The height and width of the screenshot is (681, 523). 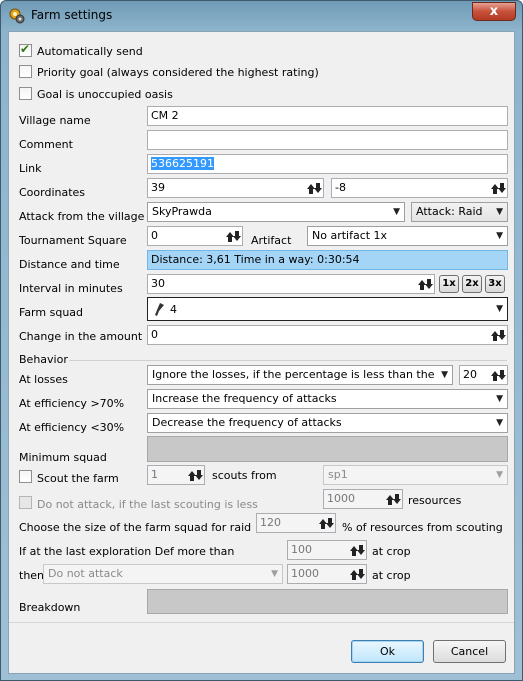 What do you see at coordinates (422, 527) in the screenshot?
I see `squad-size-unit-label: % of resources from scouting` at bounding box center [422, 527].